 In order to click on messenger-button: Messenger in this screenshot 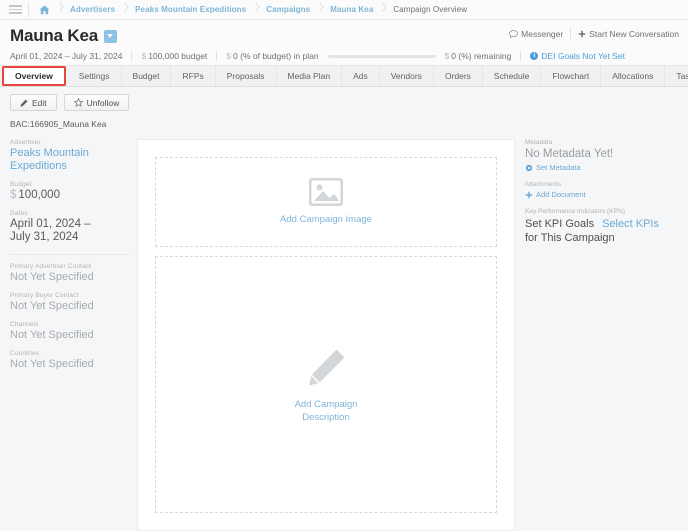, I will do `click(536, 34)`.